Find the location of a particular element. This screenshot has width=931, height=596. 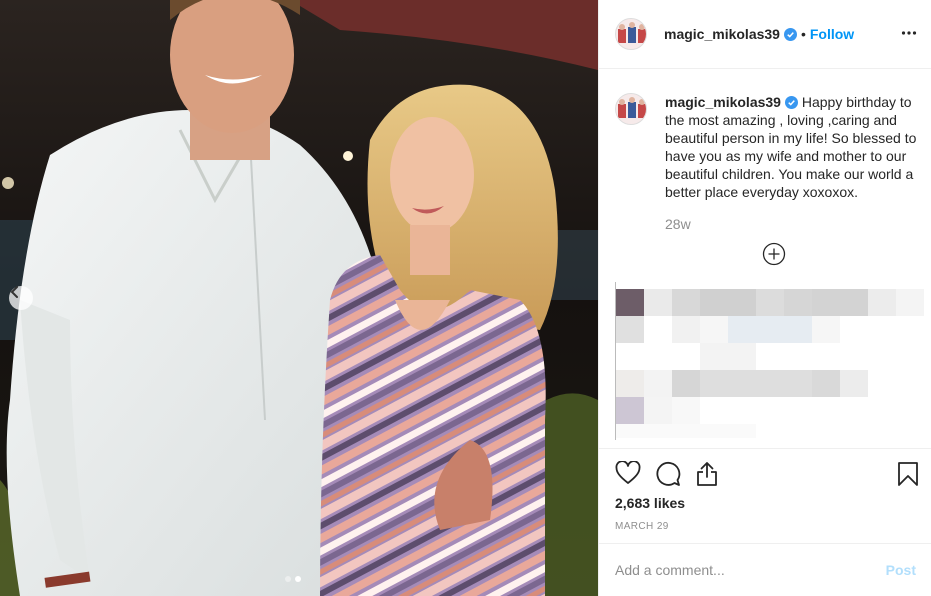

post-actions: 2,683 likes MARCH 29 is located at coordinates (765, 496).